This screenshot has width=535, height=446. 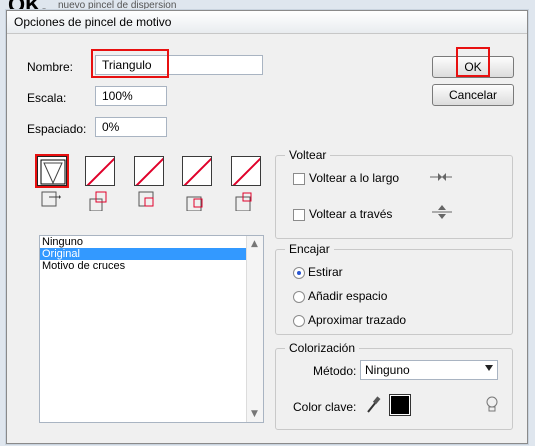 What do you see at coordinates (354, 178) in the screenshot?
I see `flip-along-label: Voltear a lo largo` at bounding box center [354, 178].